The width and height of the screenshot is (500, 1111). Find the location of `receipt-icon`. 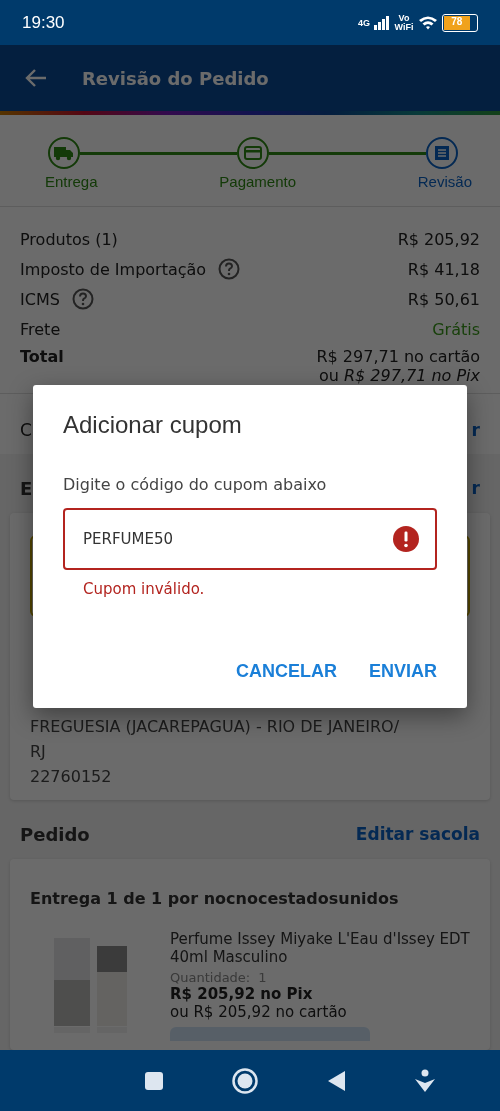

receipt-icon is located at coordinates (442, 153).